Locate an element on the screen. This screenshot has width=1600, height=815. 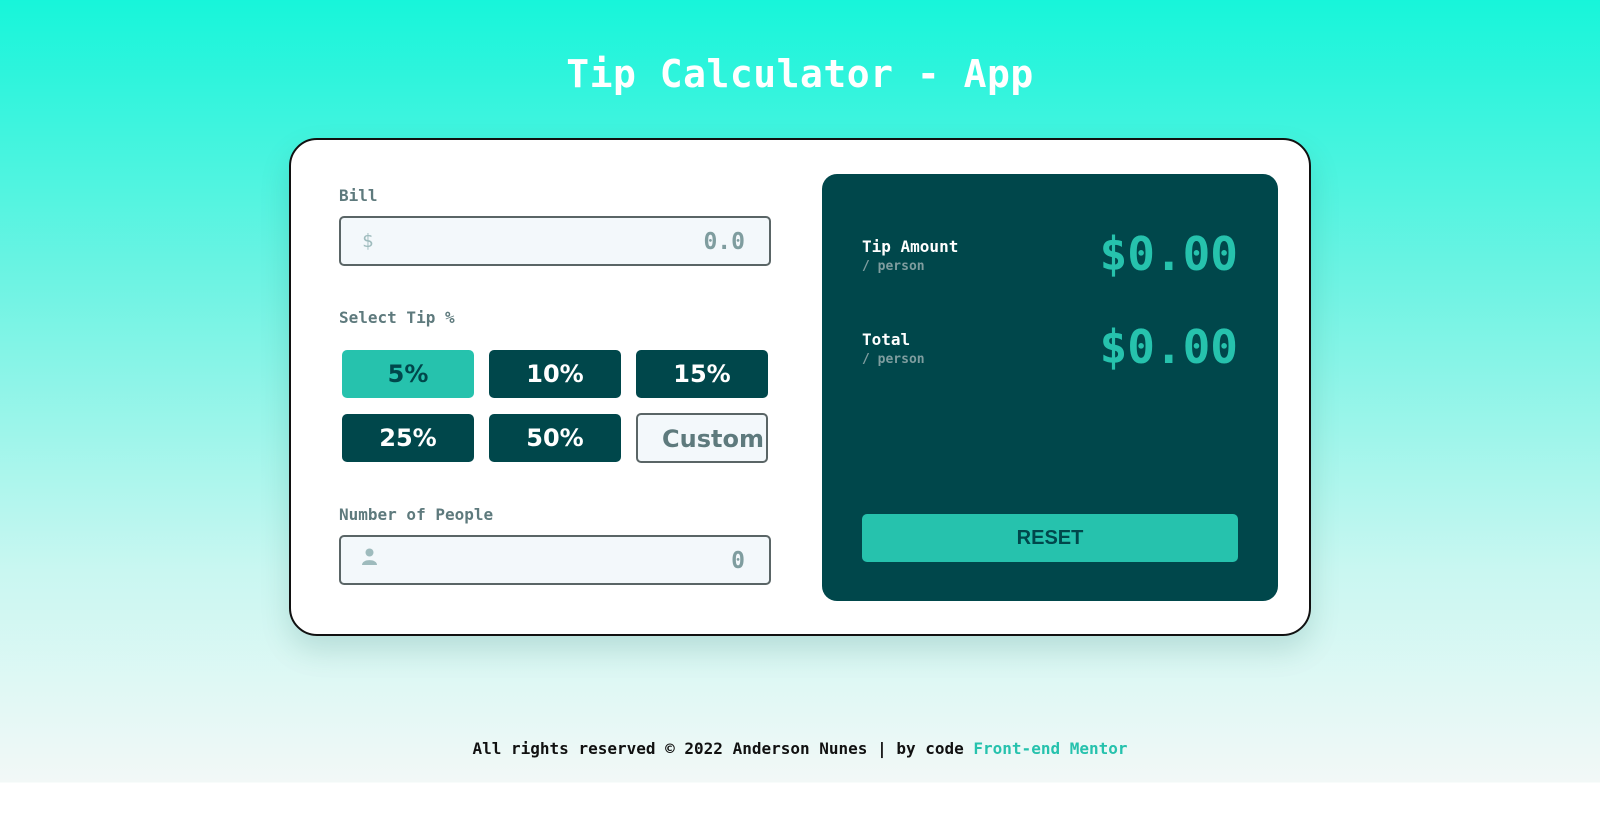
frontend-mentor-link: Front-end Mentor is located at coordinates (1050, 748).